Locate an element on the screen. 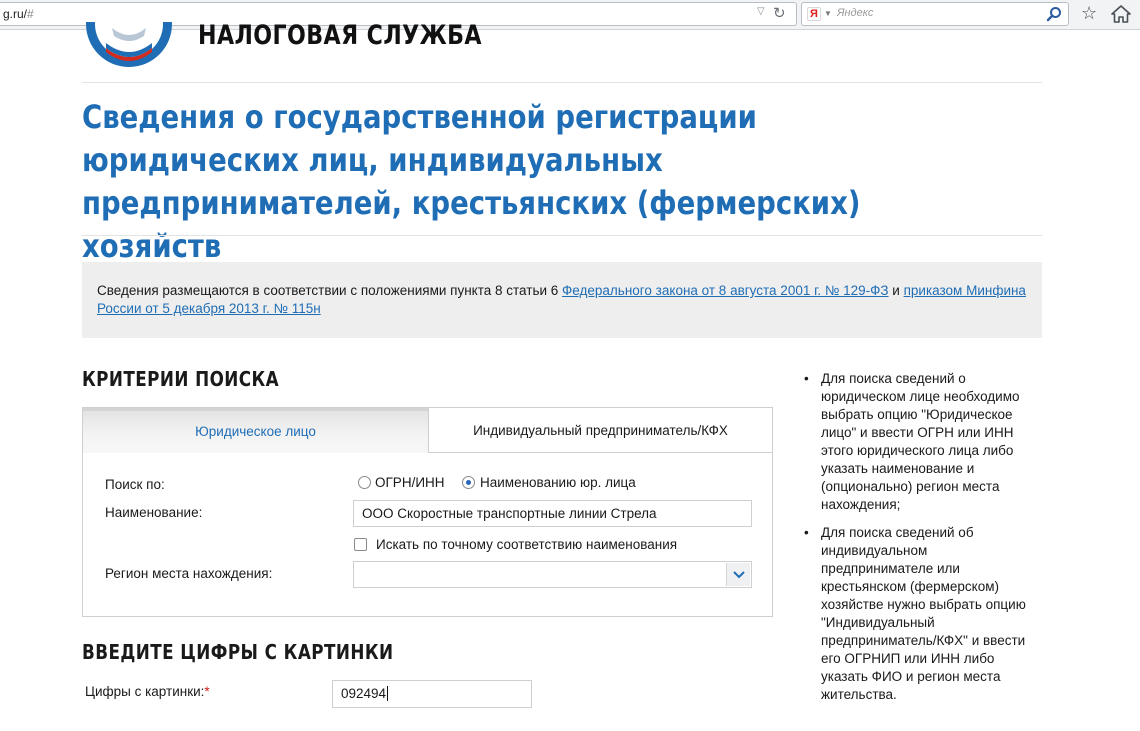  captcha-label-text: Цифры с картинки: is located at coordinates (145, 691).